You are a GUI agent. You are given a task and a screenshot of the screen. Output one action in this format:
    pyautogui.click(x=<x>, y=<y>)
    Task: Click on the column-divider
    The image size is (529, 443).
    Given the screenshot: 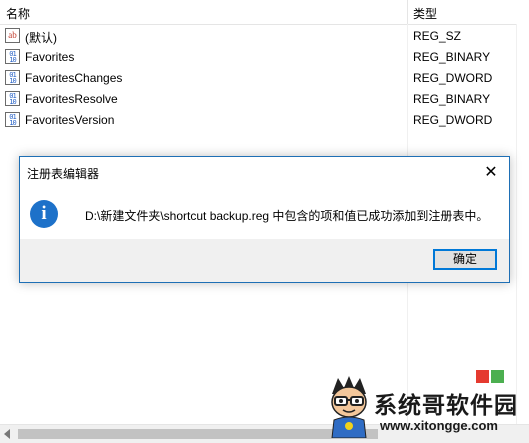 What is the action you would take?
    pyautogui.click(x=407, y=12)
    